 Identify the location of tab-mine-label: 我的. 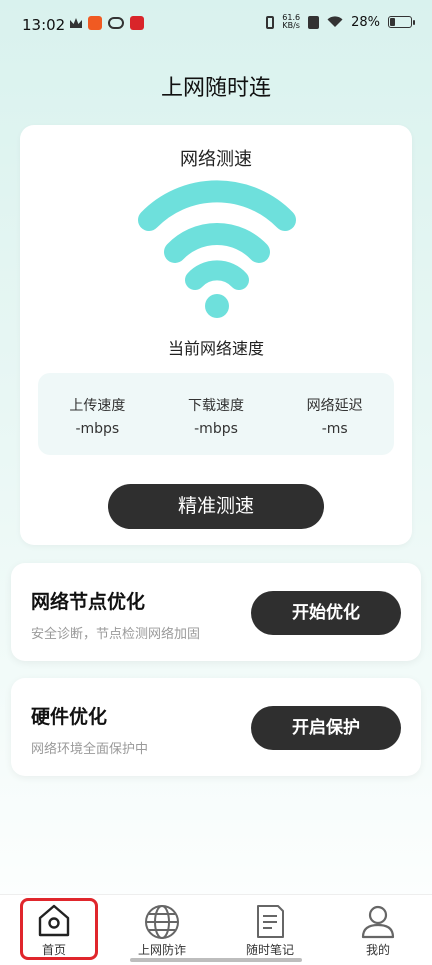
(377, 950).